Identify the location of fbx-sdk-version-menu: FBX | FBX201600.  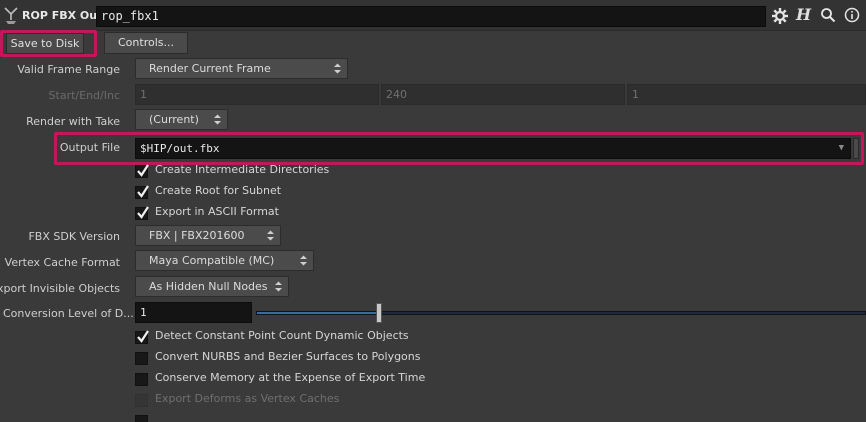
(208, 235).